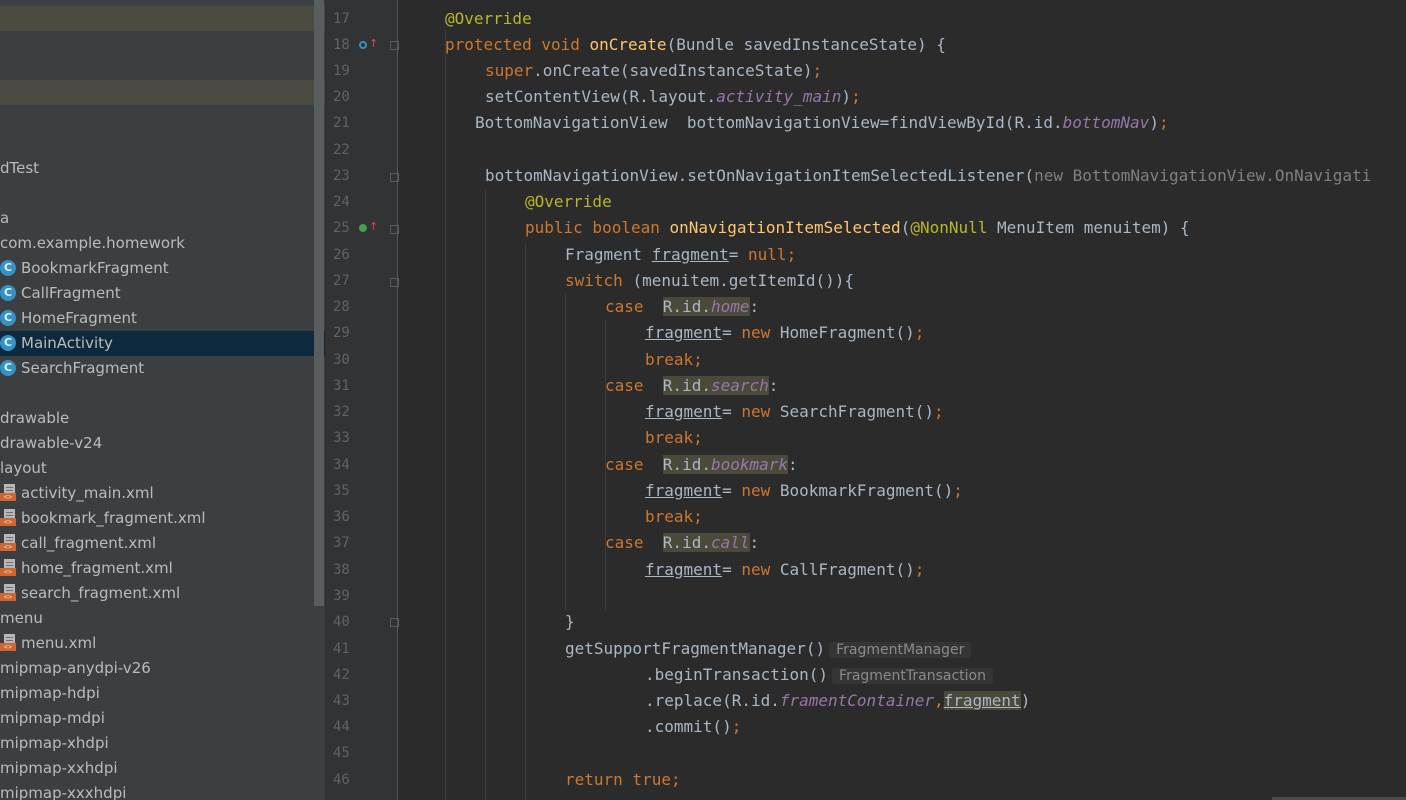  Describe the element at coordinates (162, 743) in the screenshot. I see `project-tree-item: mipmap-xhdpi` at that location.